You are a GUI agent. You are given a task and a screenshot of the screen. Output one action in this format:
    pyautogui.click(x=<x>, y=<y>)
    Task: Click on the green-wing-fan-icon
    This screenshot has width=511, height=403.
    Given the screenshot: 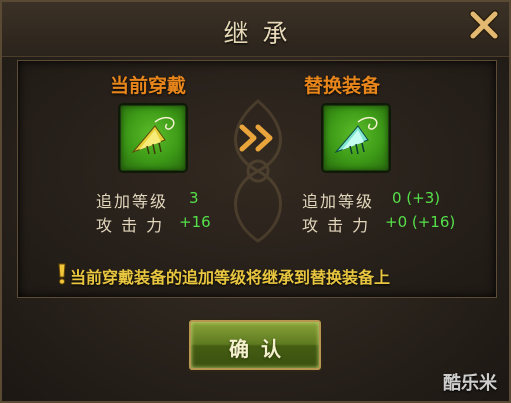 What is the action you would take?
    pyautogui.click(x=153, y=135)
    